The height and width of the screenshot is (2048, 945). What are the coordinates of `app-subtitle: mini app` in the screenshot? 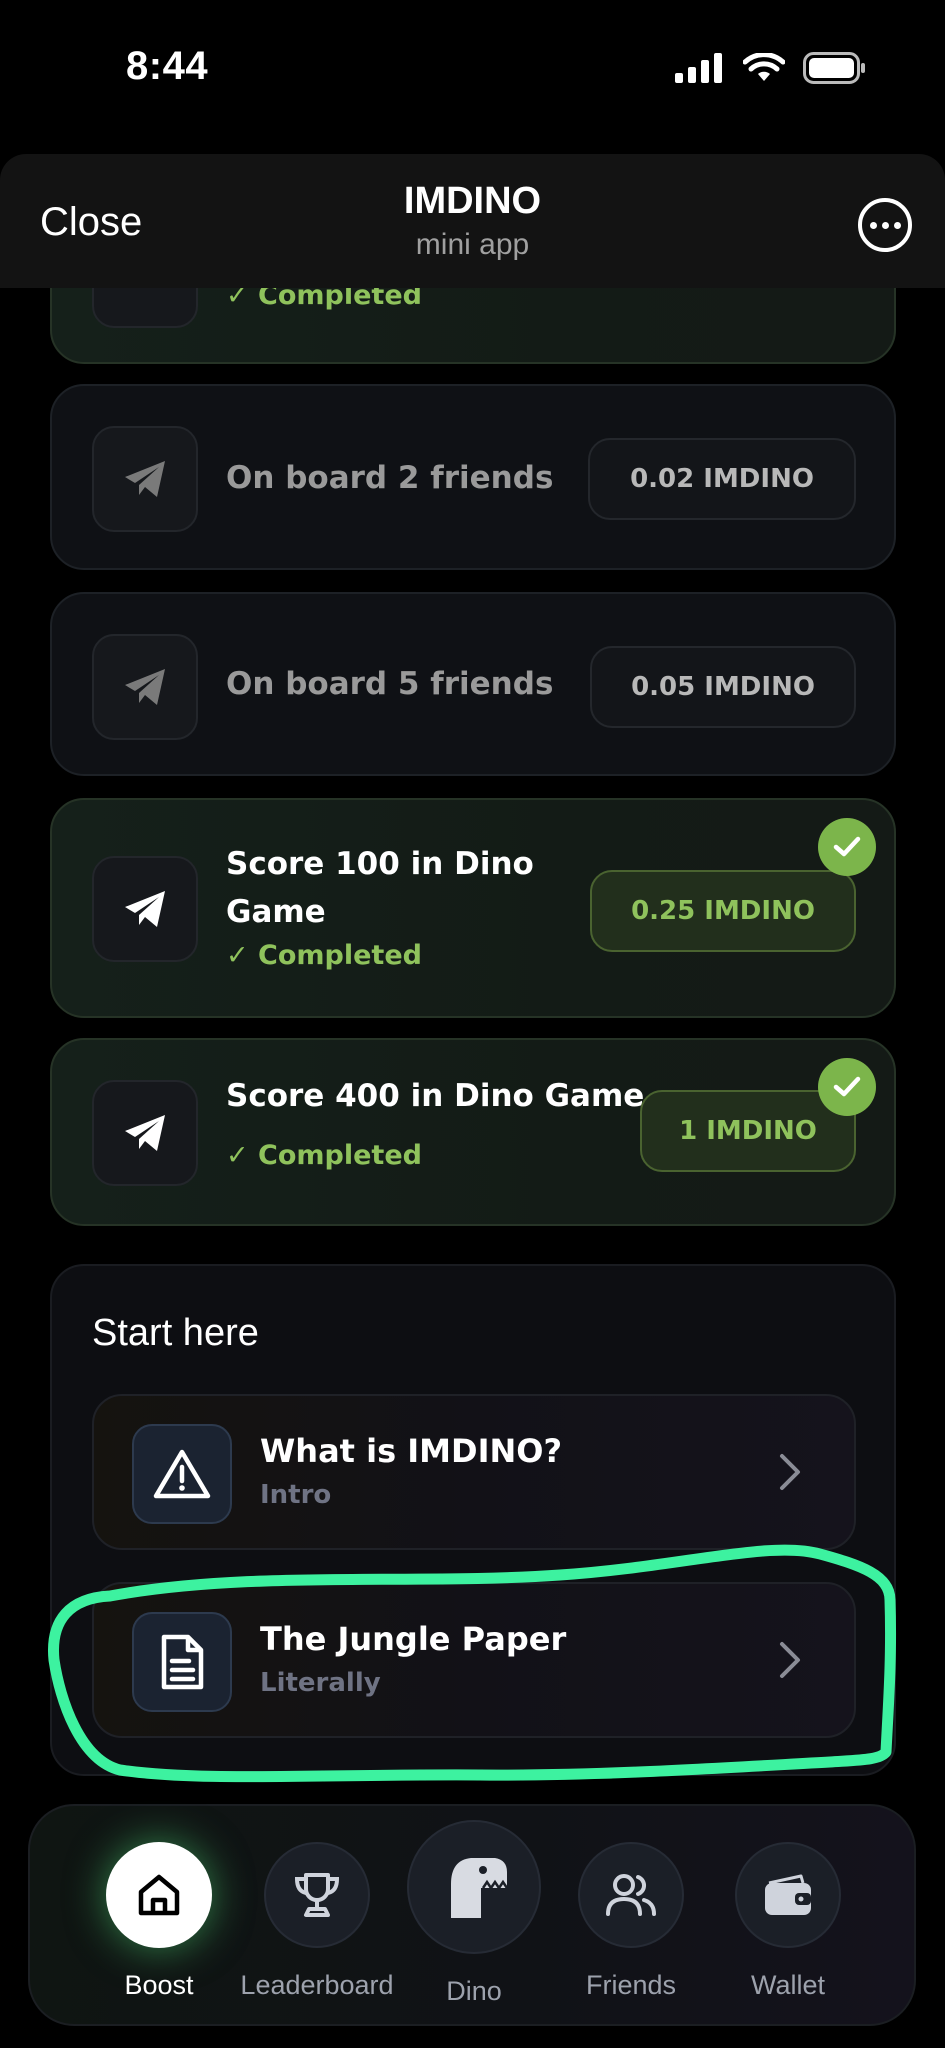 It's located at (472, 244).